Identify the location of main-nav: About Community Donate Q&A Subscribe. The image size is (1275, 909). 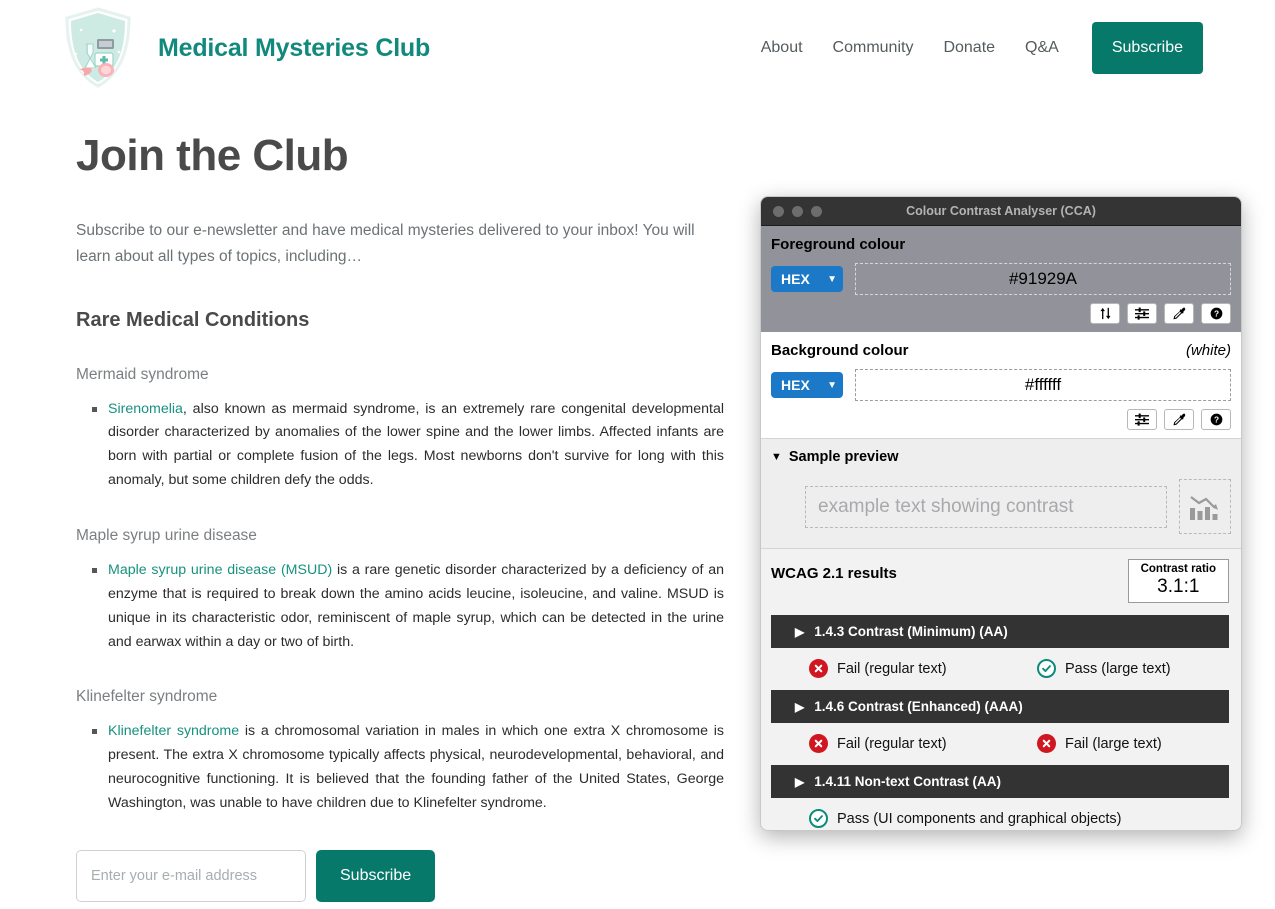
(974, 48).